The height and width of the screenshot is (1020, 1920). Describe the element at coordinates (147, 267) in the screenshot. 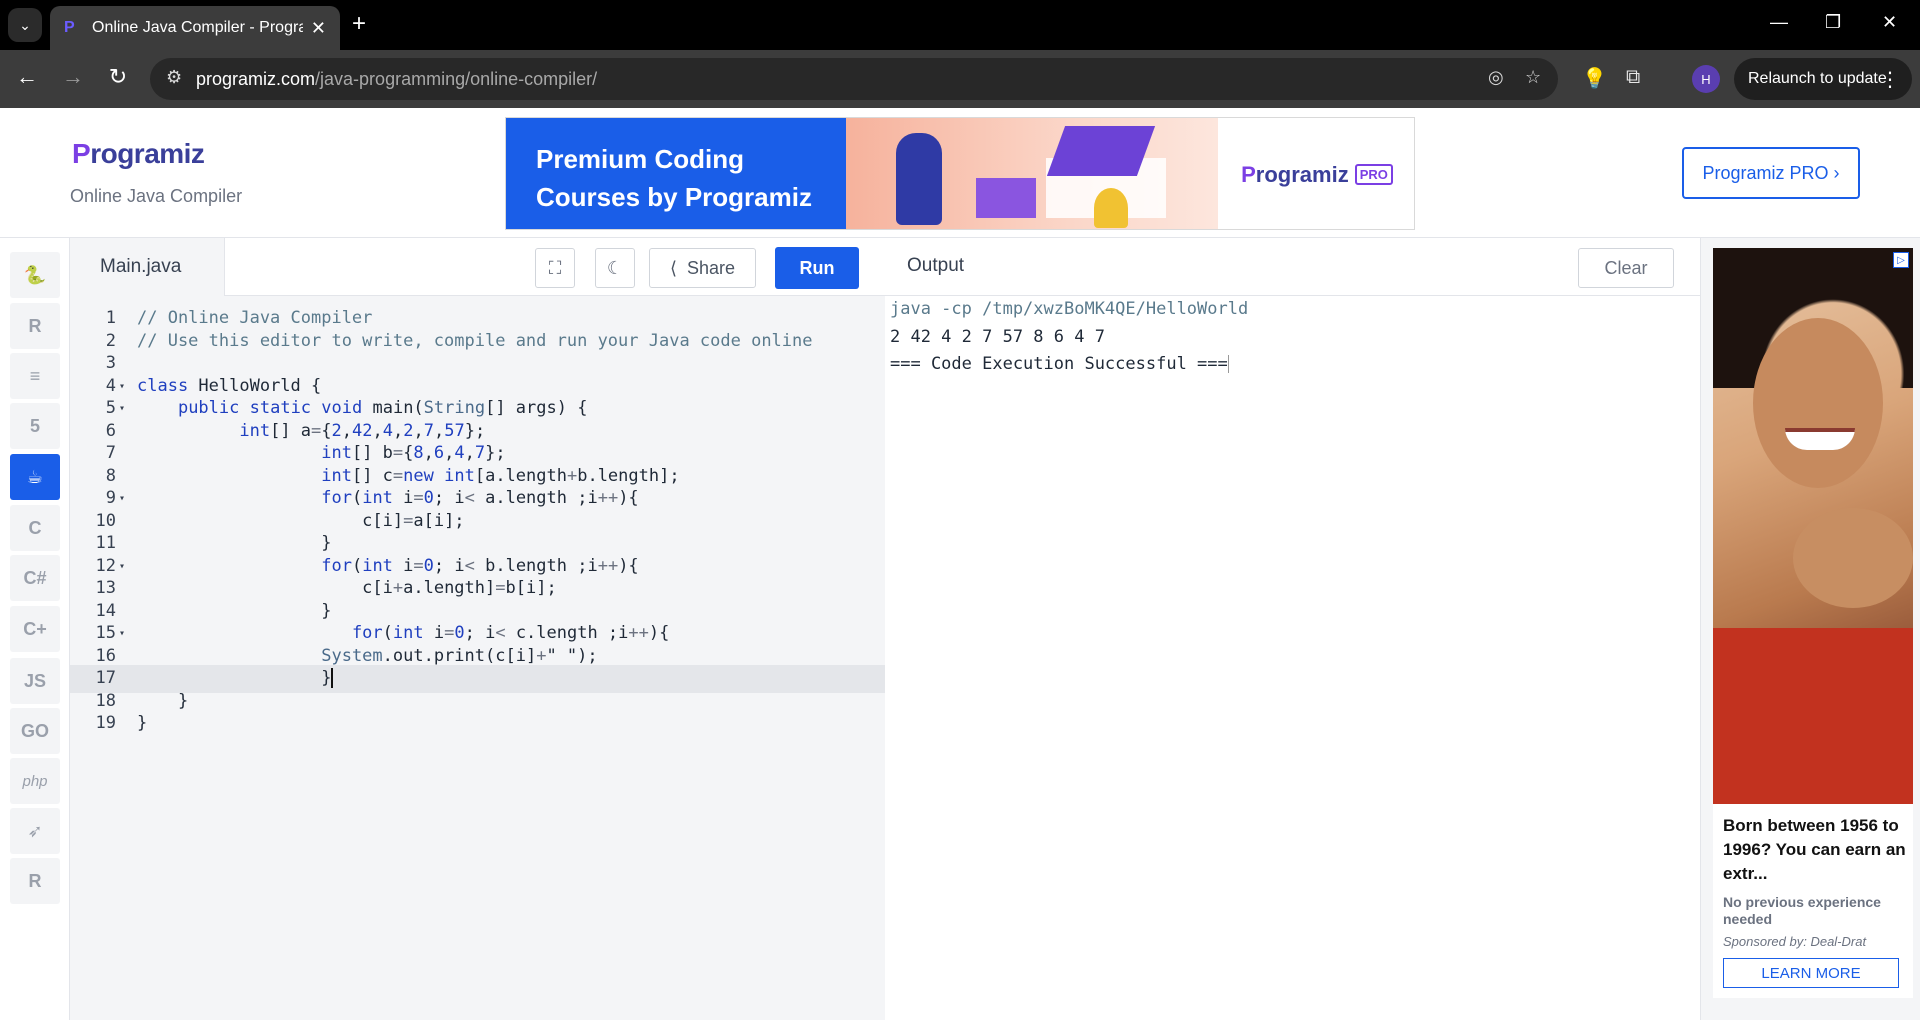

I see `file-tab-main-java: Main.java` at that location.